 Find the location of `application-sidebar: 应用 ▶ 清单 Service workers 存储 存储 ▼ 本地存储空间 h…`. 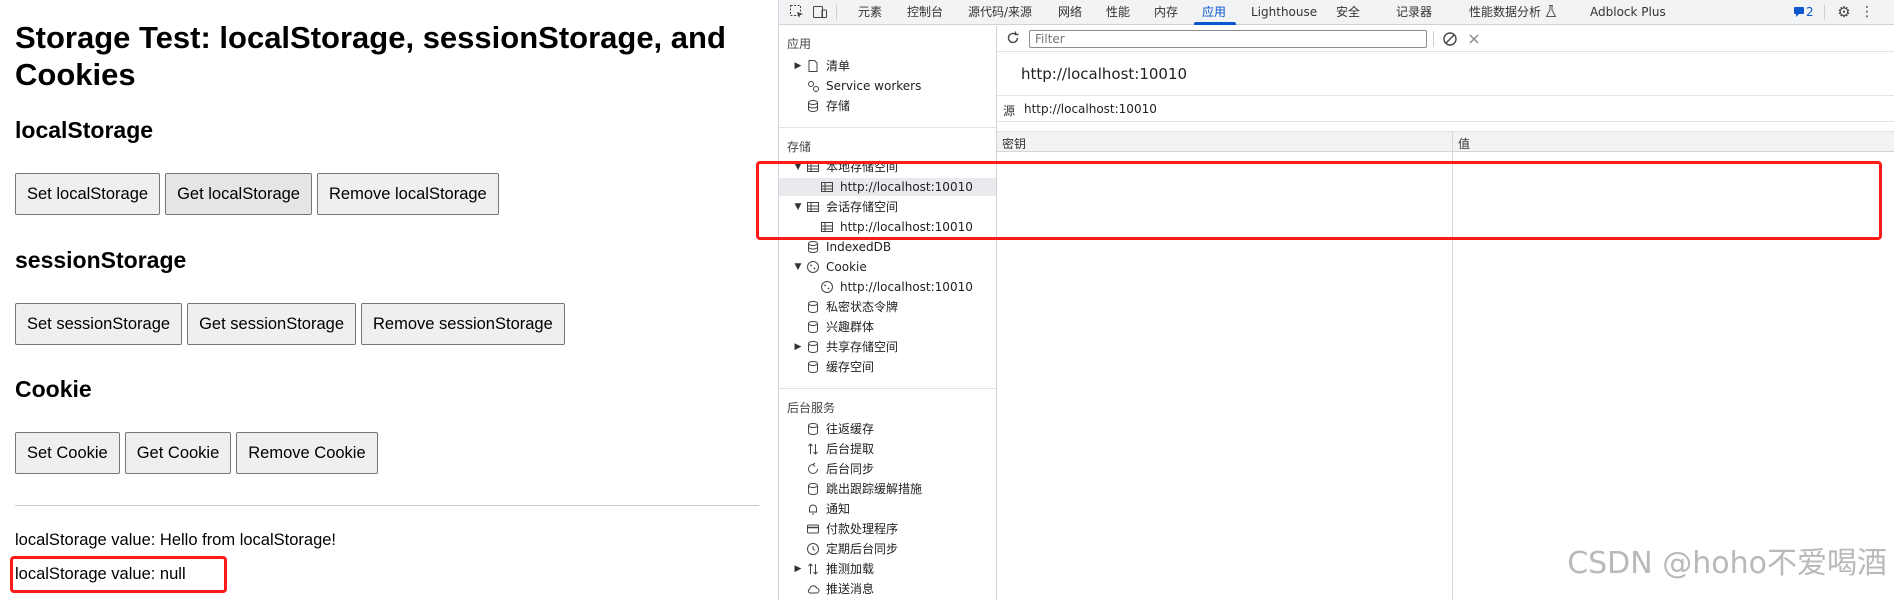

application-sidebar: 应用 ▶ 清单 Service workers 存储 存储 ▼ 本地存储空间 h… is located at coordinates (888, 313).